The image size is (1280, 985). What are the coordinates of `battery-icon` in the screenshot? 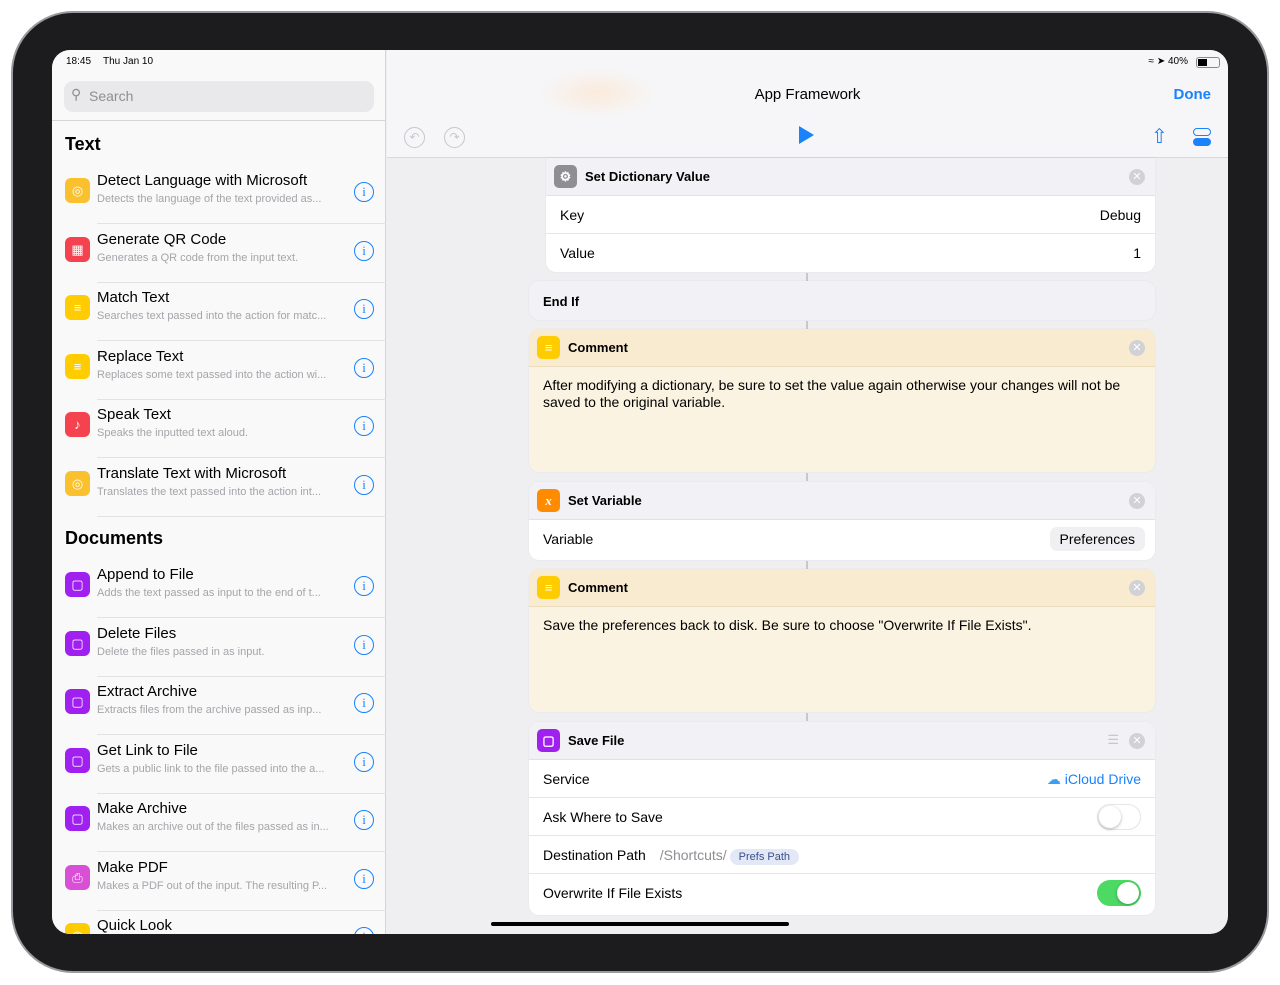 It's located at (1208, 62).